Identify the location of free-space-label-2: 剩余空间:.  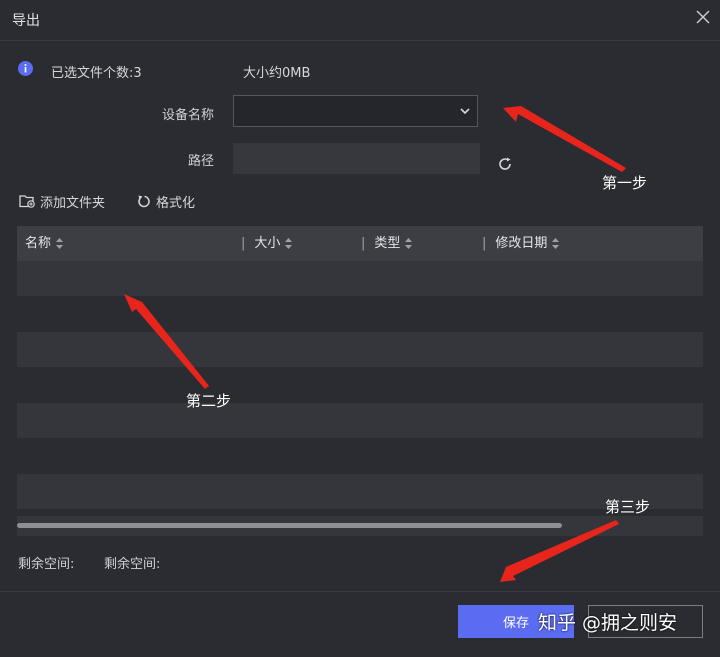
(132, 564).